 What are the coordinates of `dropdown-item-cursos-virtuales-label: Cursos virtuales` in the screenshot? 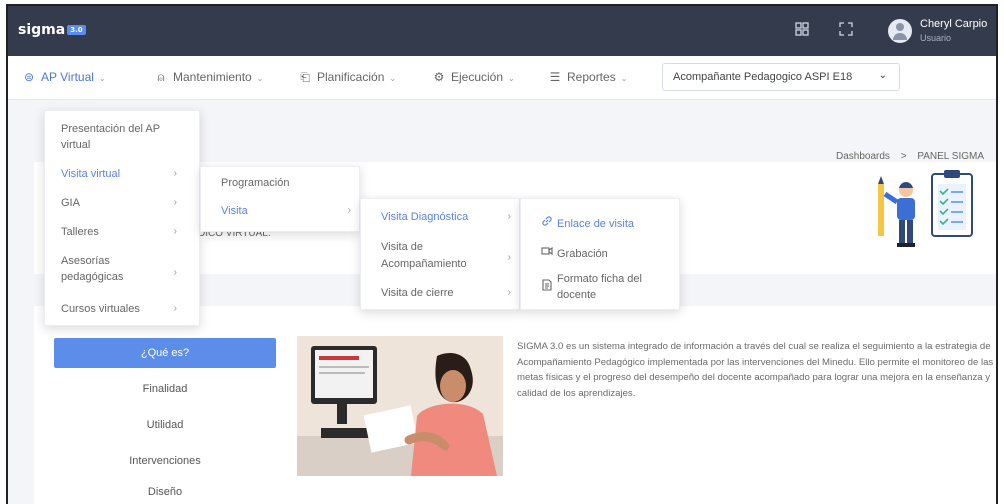 It's located at (100, 309).